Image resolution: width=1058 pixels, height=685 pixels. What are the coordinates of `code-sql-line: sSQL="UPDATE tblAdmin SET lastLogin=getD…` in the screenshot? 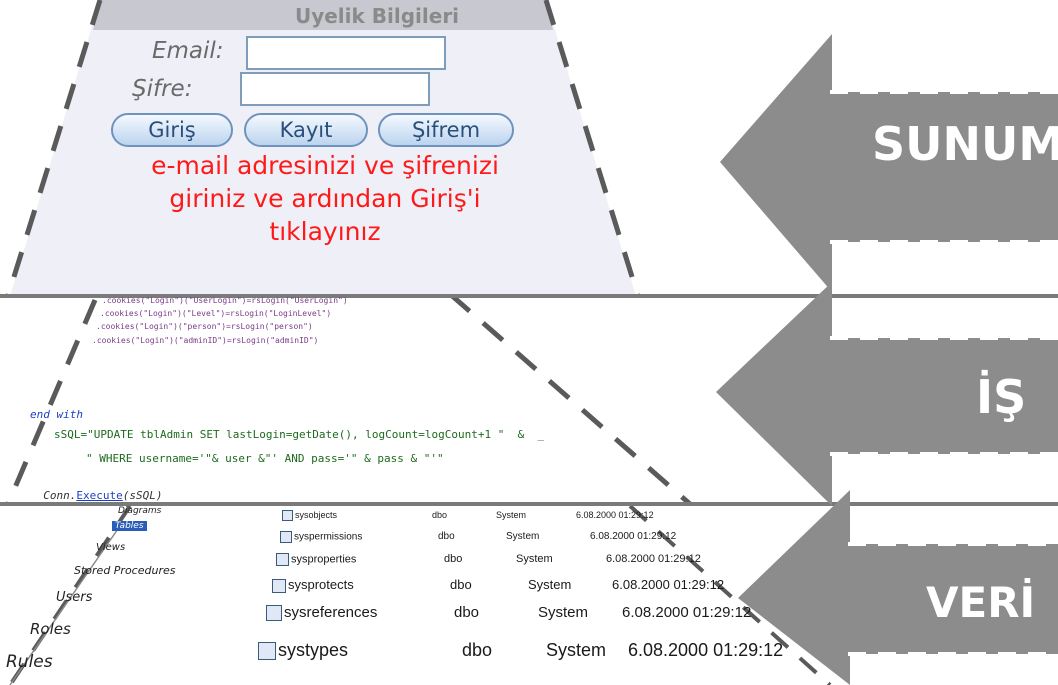 It's located at (299, 434).